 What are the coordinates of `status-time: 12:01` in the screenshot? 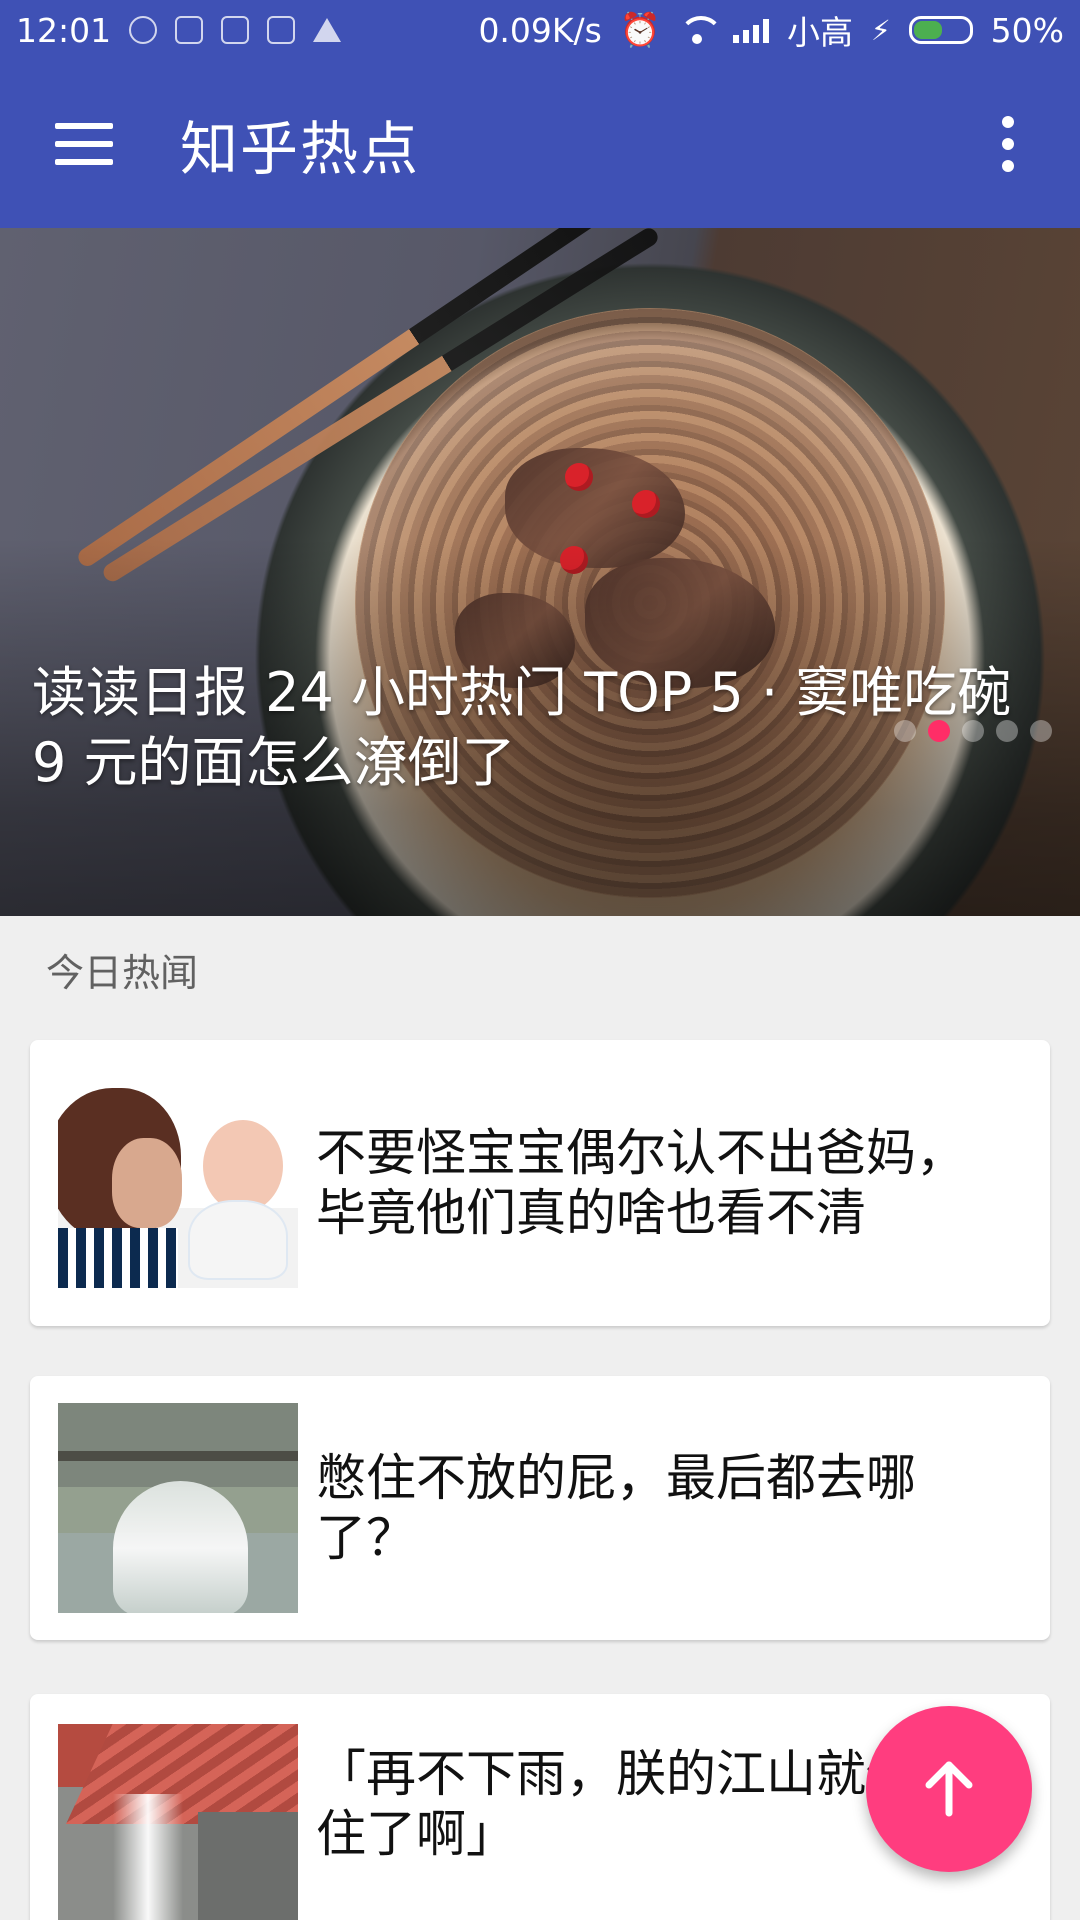 It's located at (64, 30).